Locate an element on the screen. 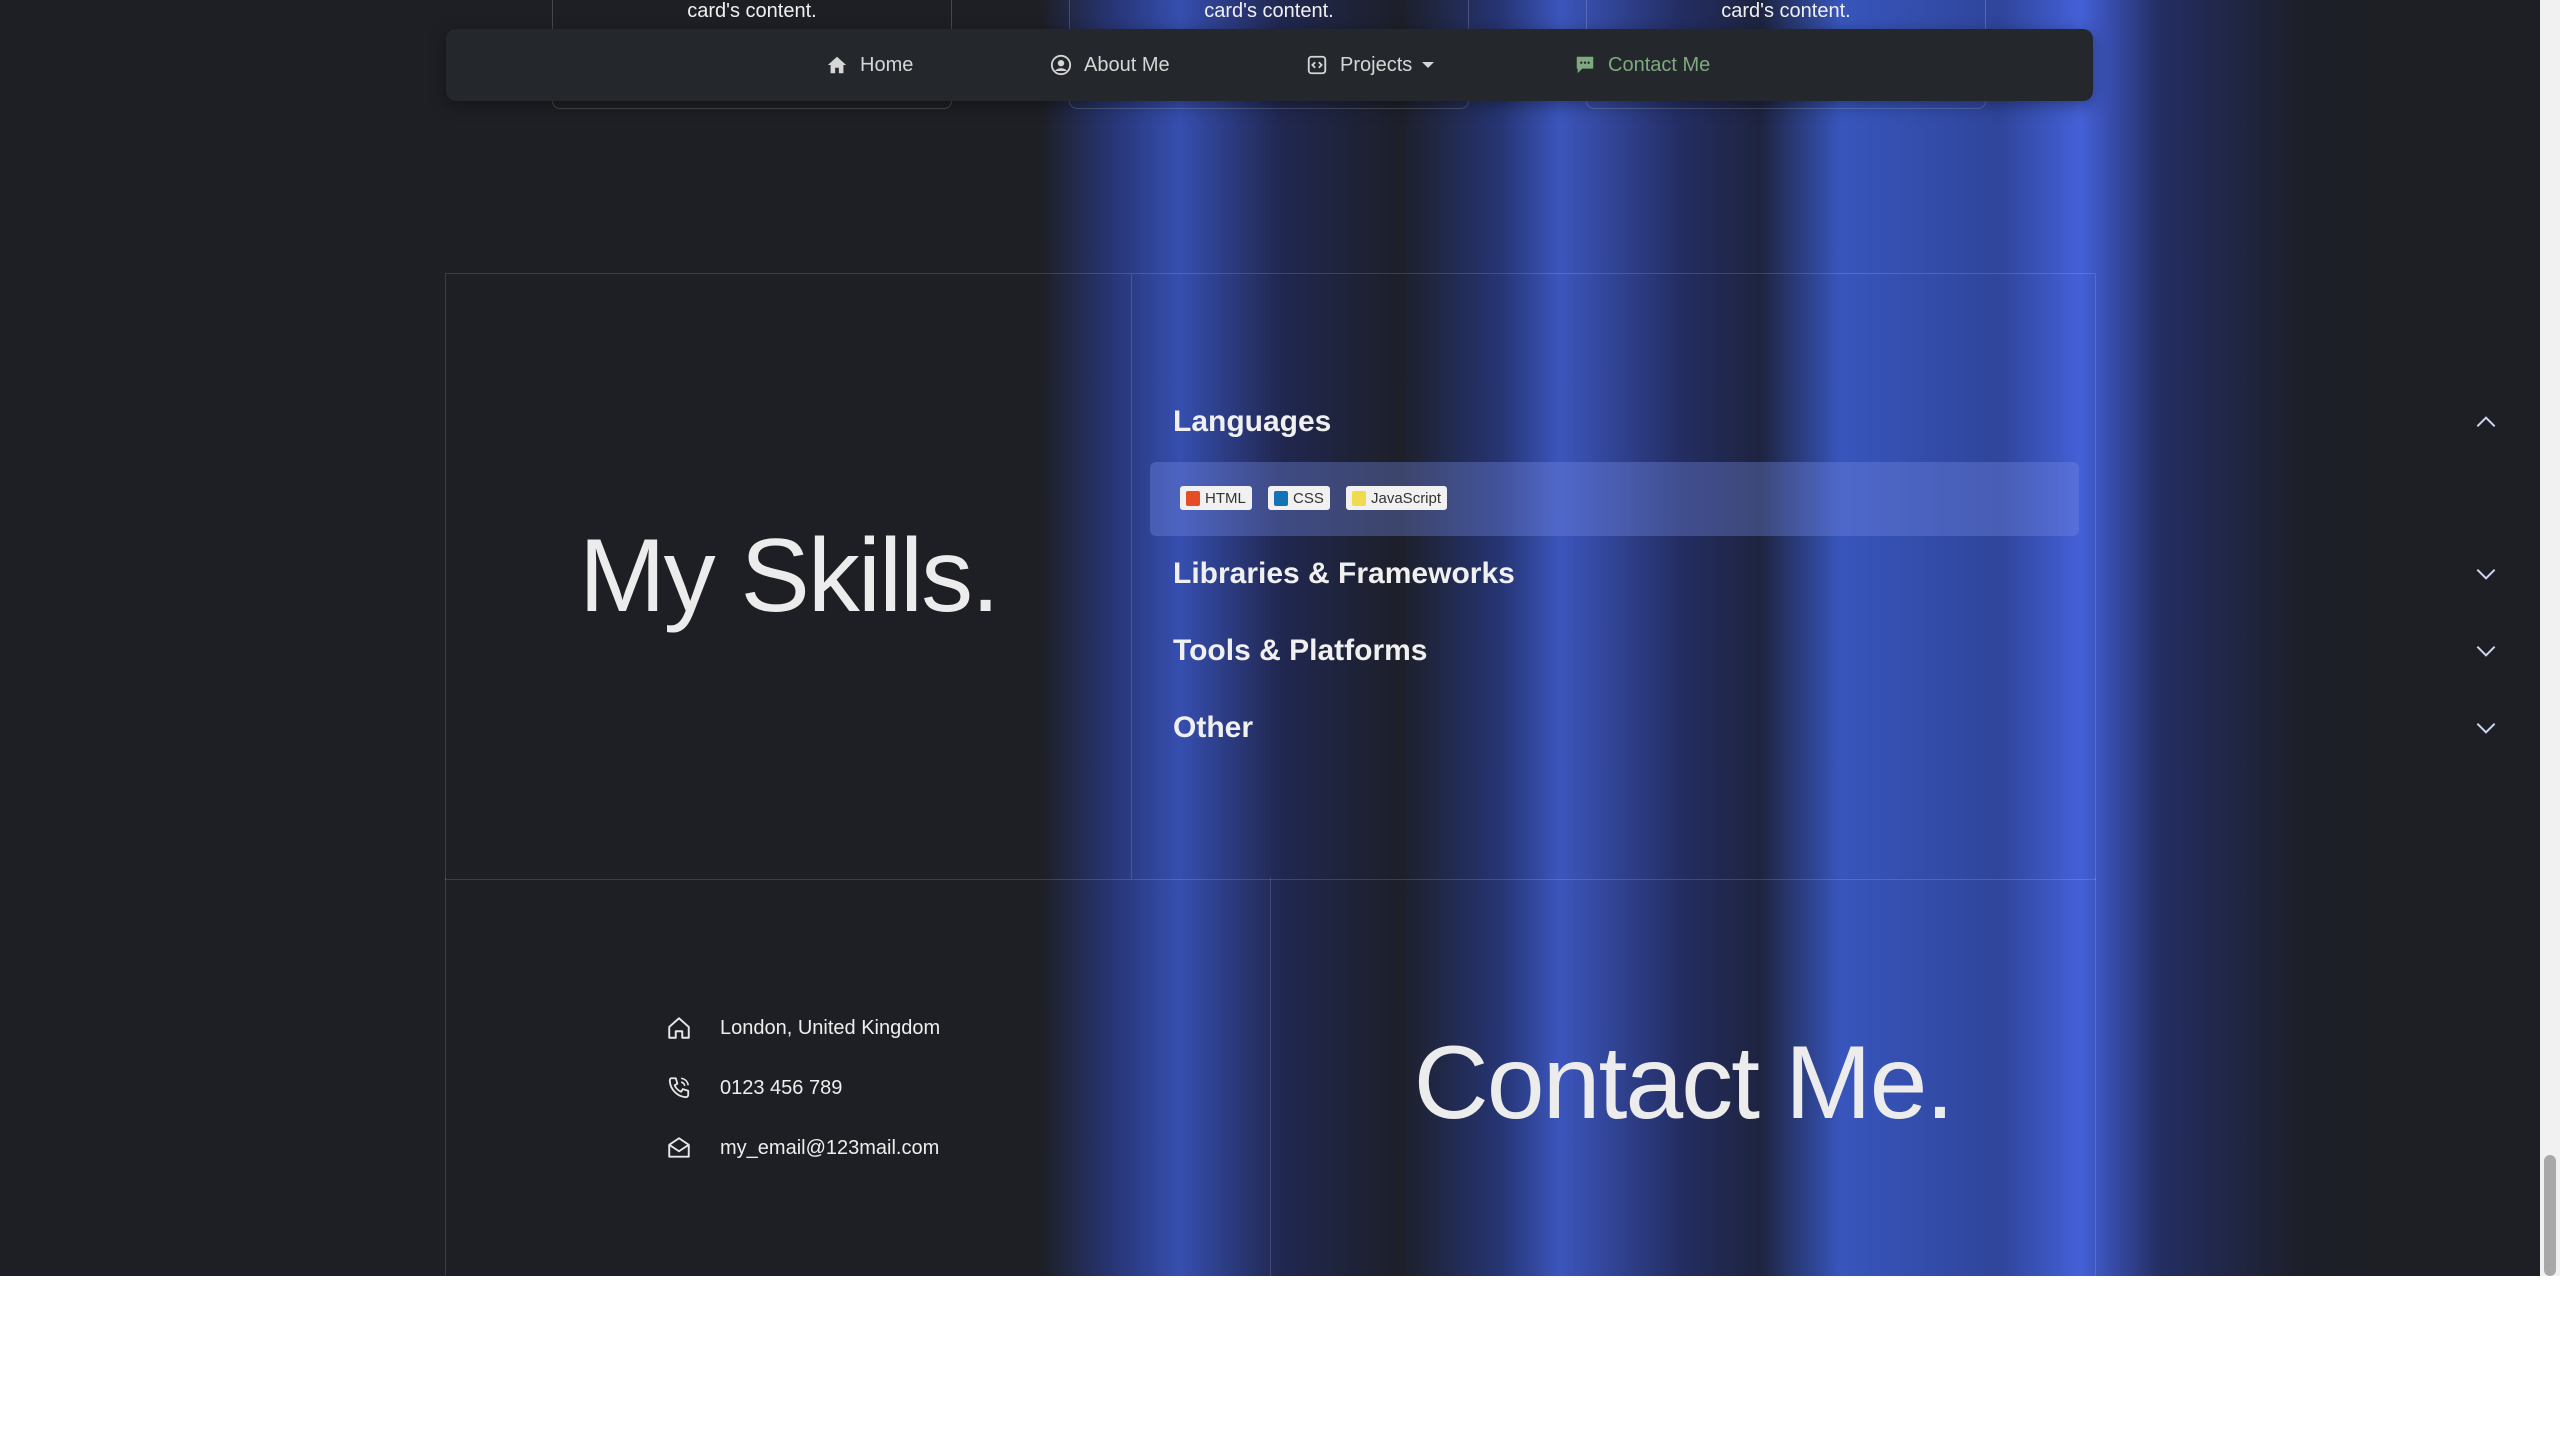 This screenshot has height=1440, width=2560. nav-about-me: About Me is located at coordinates (1110, 65).